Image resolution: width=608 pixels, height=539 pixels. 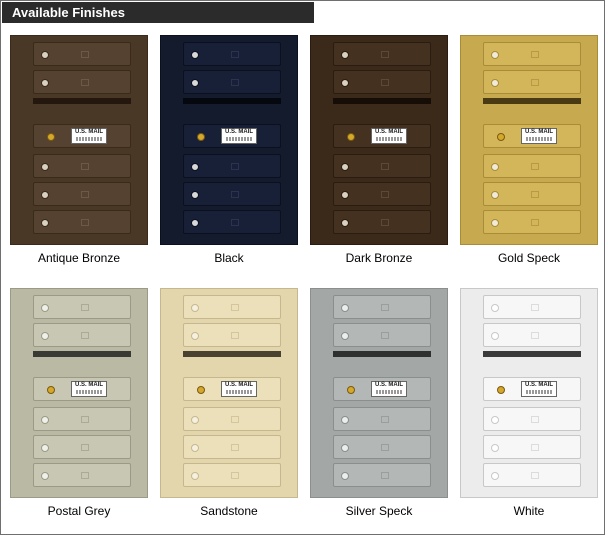 What do you see at coordinates (229, 403) in the screenshot?
I see `finish-card: U.S. MAIL Sandstone` at bounding box center [229, 403].